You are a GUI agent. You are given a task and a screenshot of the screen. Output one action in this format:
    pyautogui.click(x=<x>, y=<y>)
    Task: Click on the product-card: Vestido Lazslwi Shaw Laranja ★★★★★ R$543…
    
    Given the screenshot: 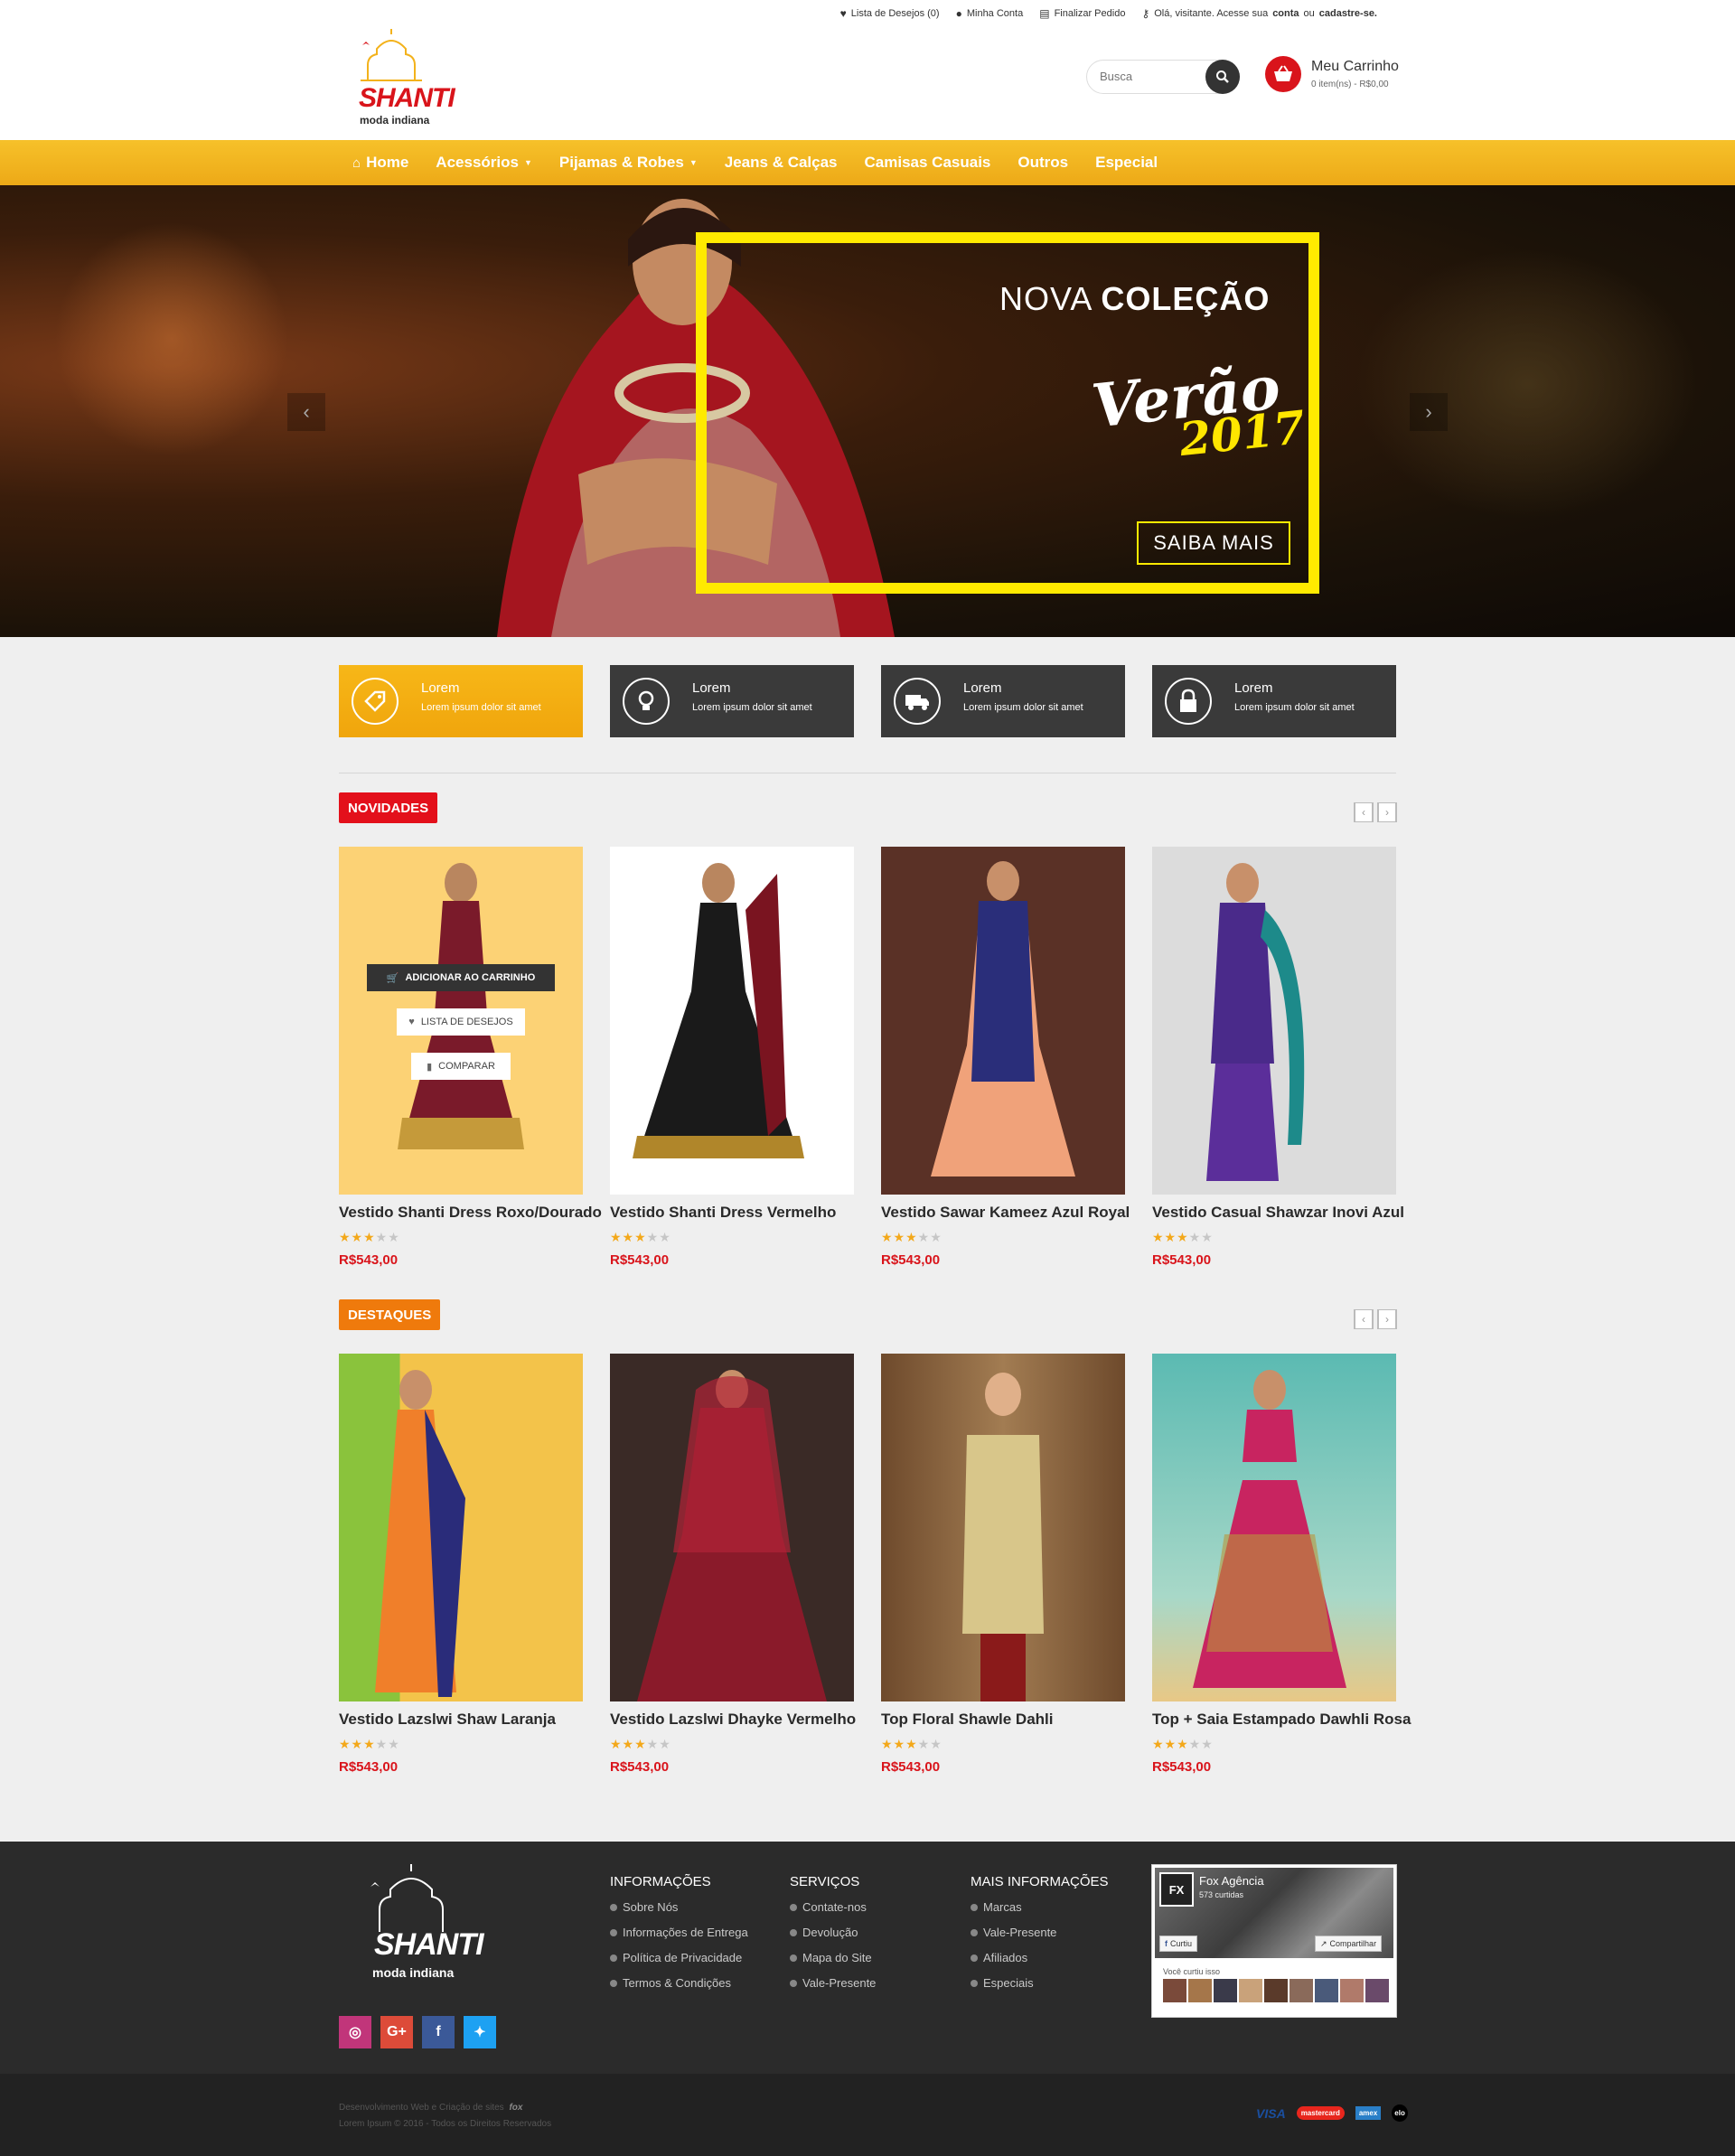 What is the action you would take?
    pyautogui.click(x=461, y=1564)
    